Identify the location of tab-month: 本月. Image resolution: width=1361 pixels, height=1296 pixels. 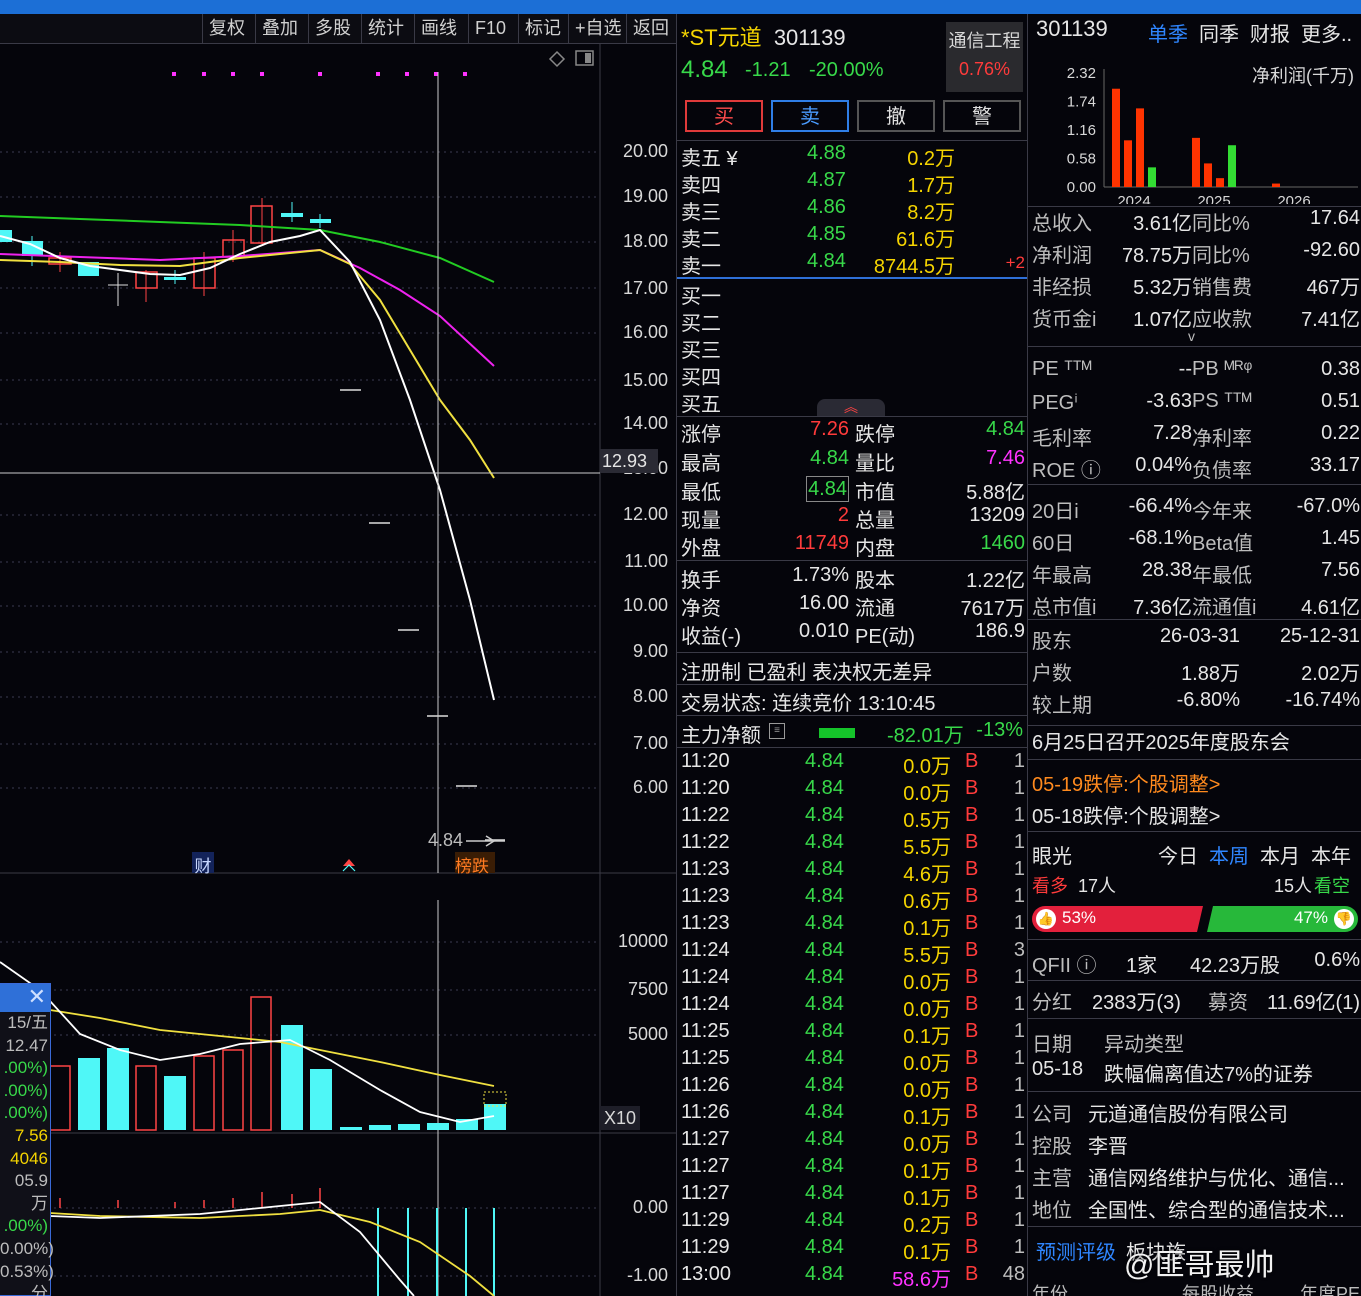
(1280, 854).